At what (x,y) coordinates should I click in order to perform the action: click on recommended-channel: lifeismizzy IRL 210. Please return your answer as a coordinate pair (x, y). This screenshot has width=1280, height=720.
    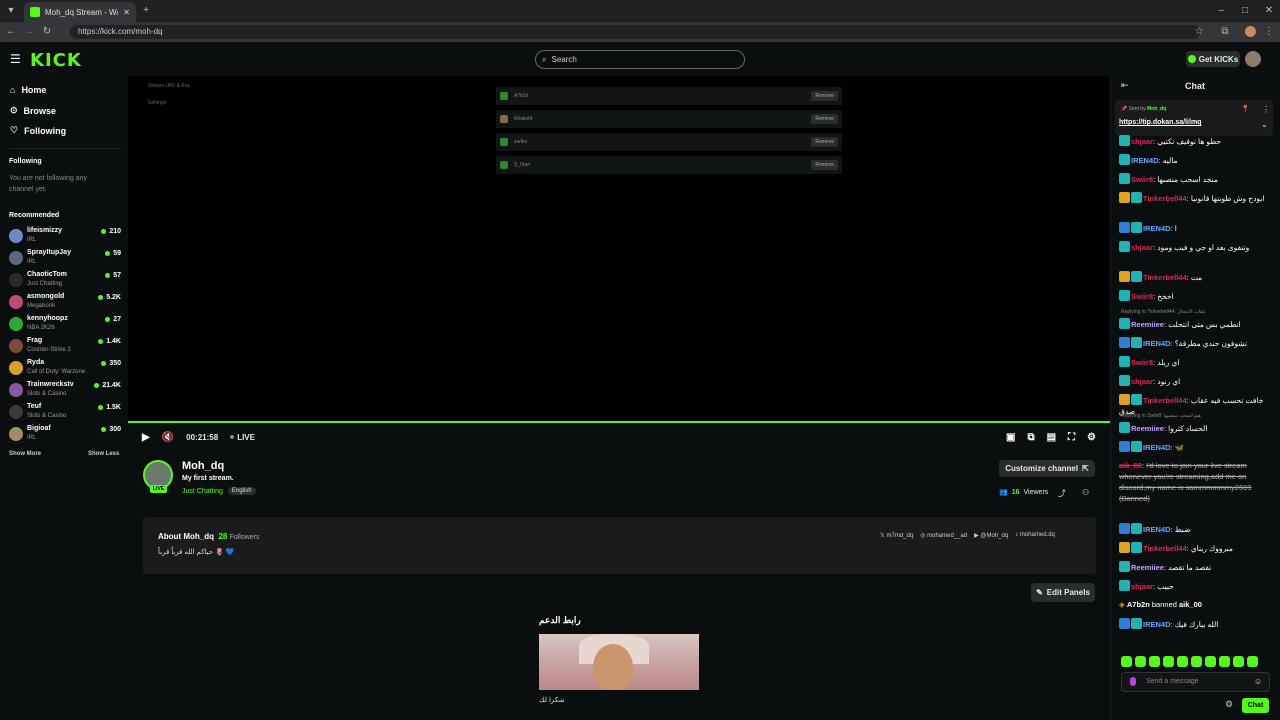
    Looking at the image, I should click on (65, 237).